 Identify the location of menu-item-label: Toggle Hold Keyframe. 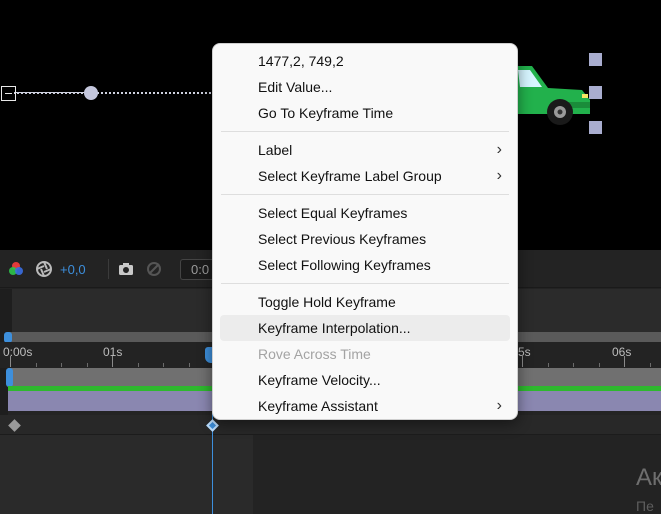
(327, 302).